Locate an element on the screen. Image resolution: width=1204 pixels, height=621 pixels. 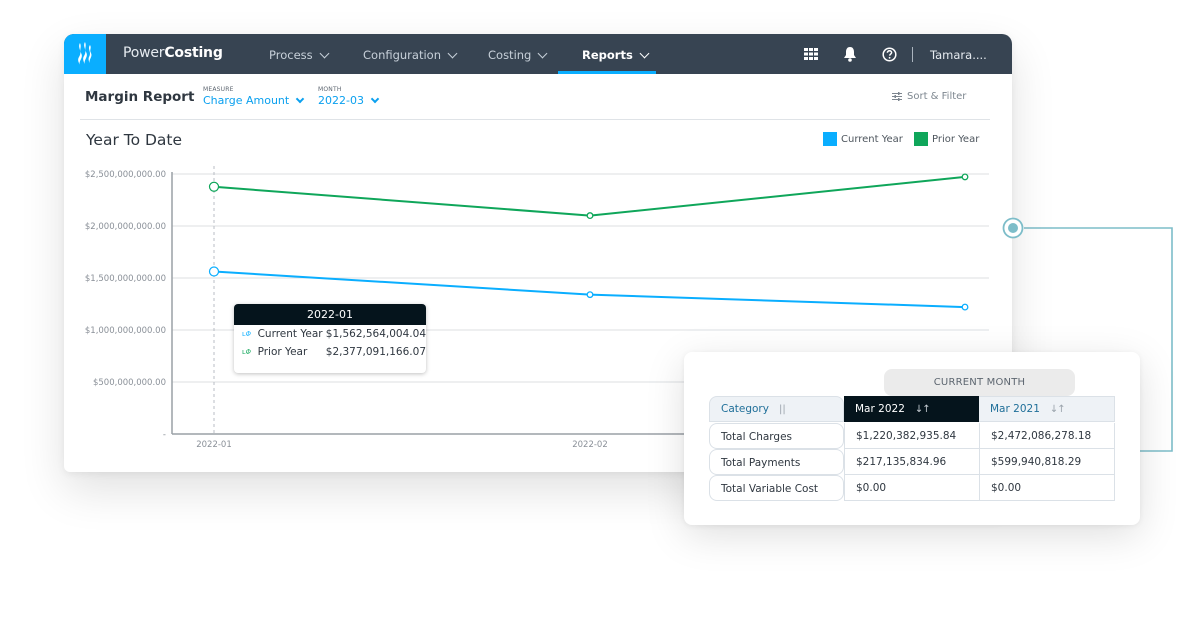
brand-bold: Costing is located at coordinates (193, 53).